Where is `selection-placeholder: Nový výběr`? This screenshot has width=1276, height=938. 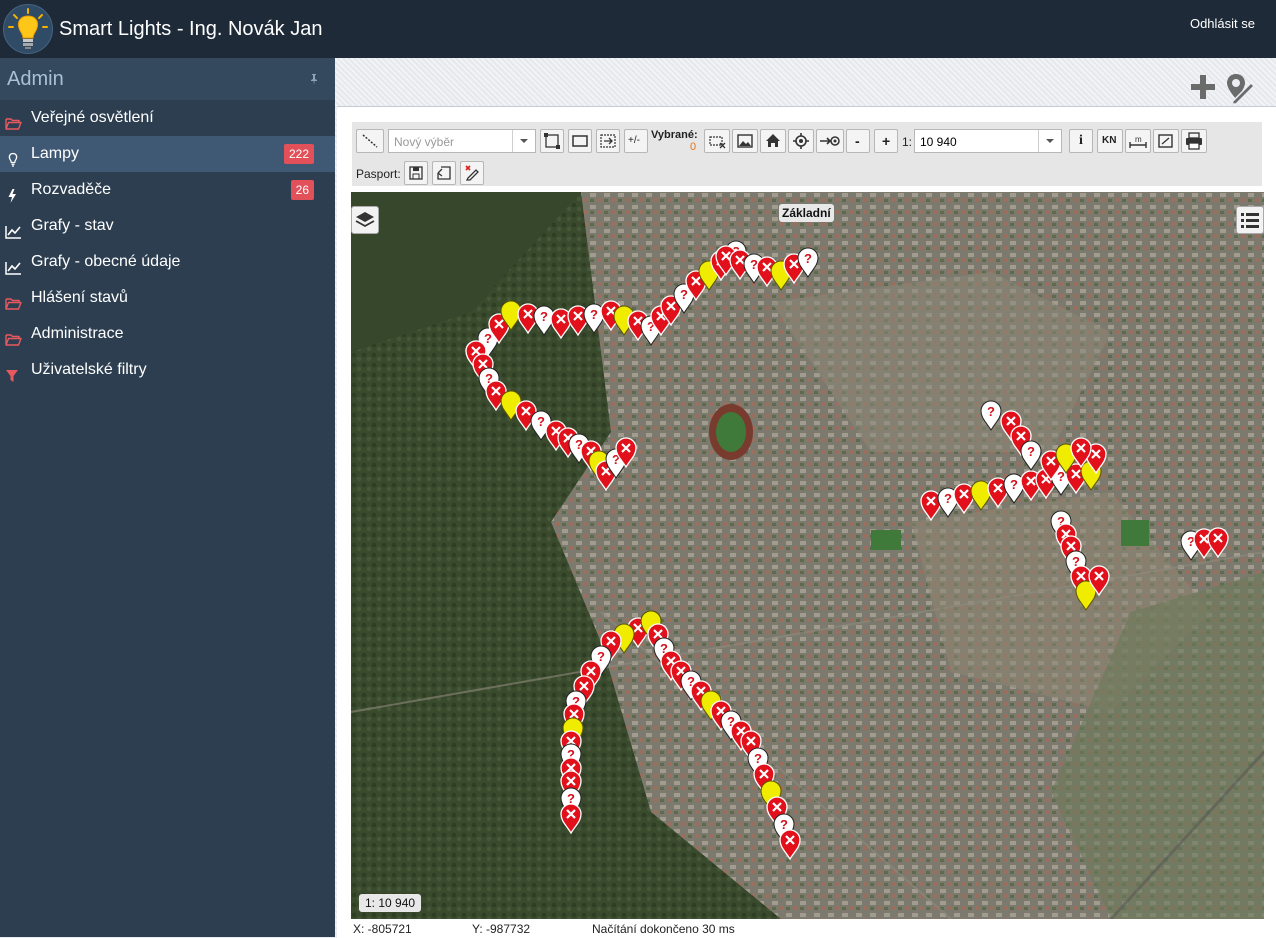
selection-placeholder: Nový výběr is located at coordinates (424, 142).